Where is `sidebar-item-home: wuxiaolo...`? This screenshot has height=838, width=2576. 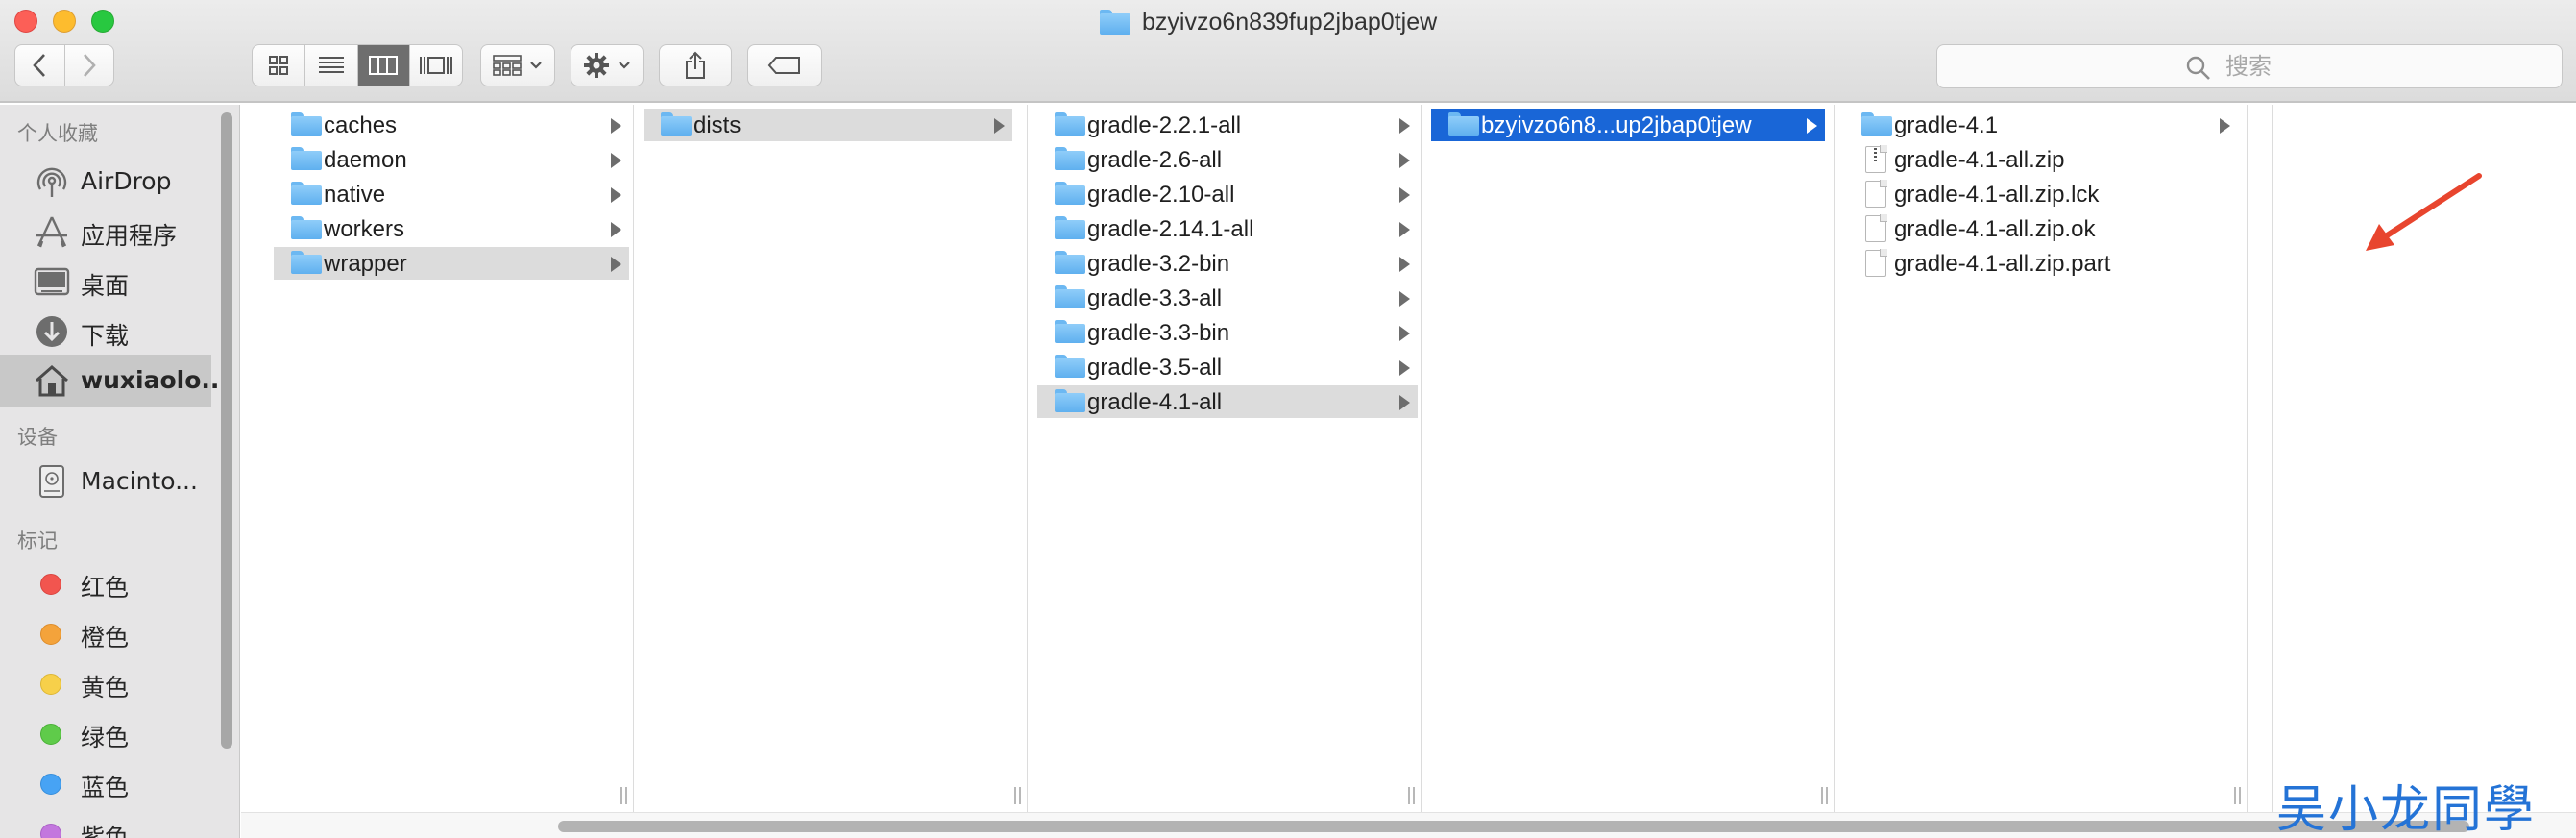 sidebar-item-home: wuxiaolo... is located at coordinates (114, 381).